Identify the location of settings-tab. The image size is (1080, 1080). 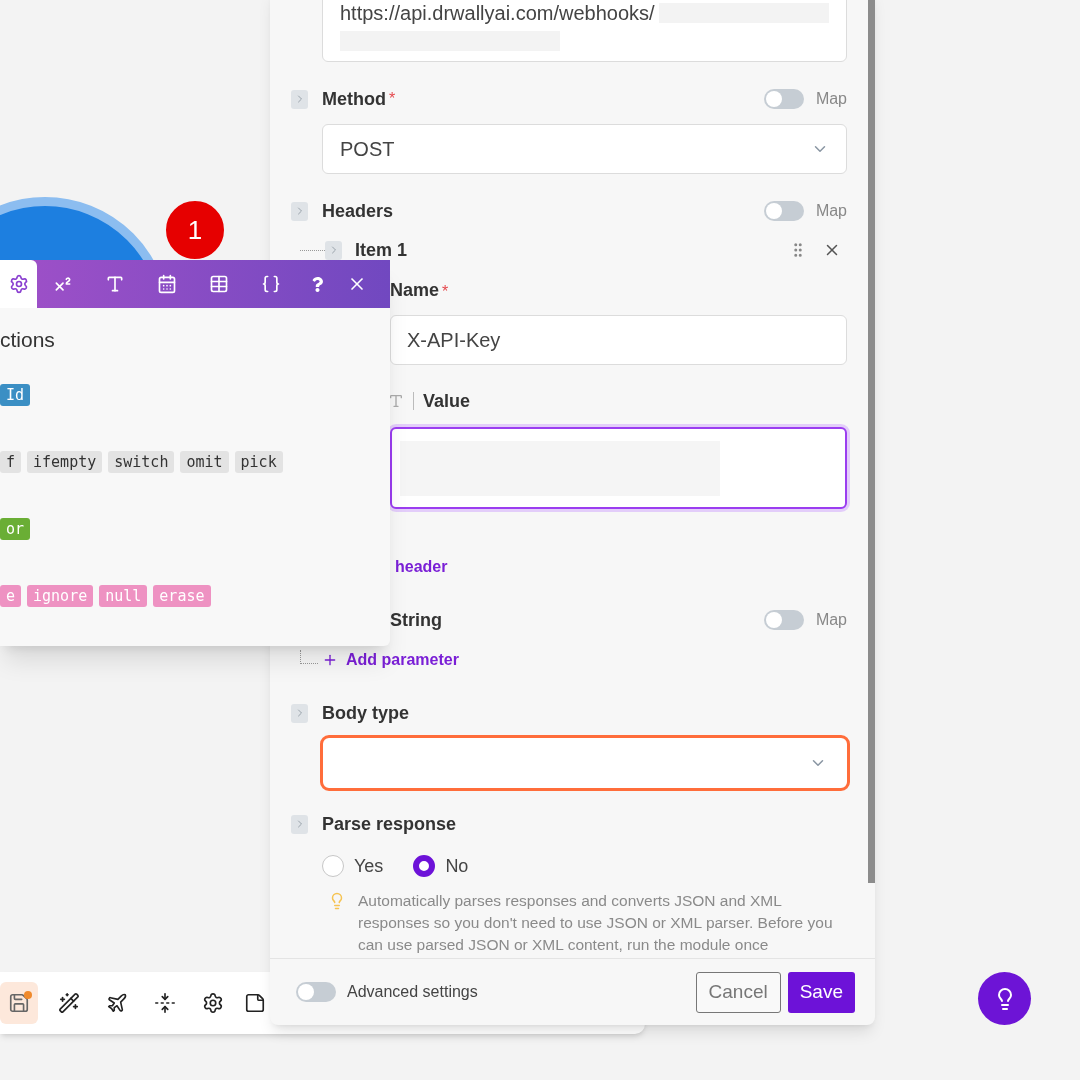
(18, 284).